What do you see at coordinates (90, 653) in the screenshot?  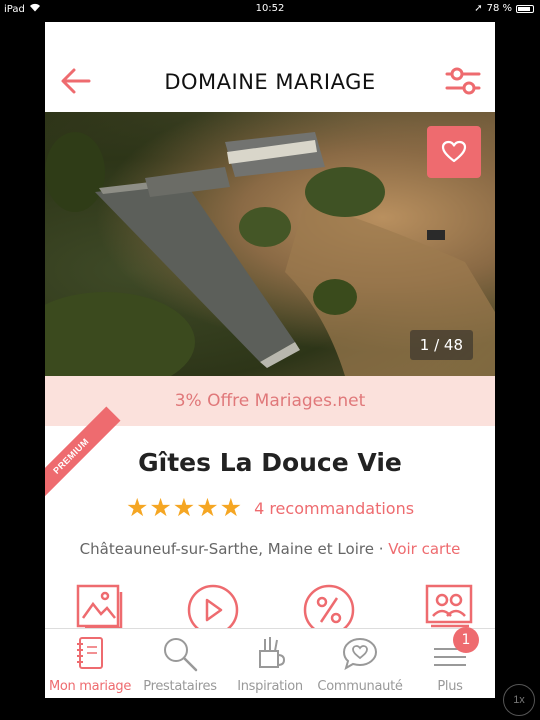 I see `notebook-icon` at bounding box center [90, 653].